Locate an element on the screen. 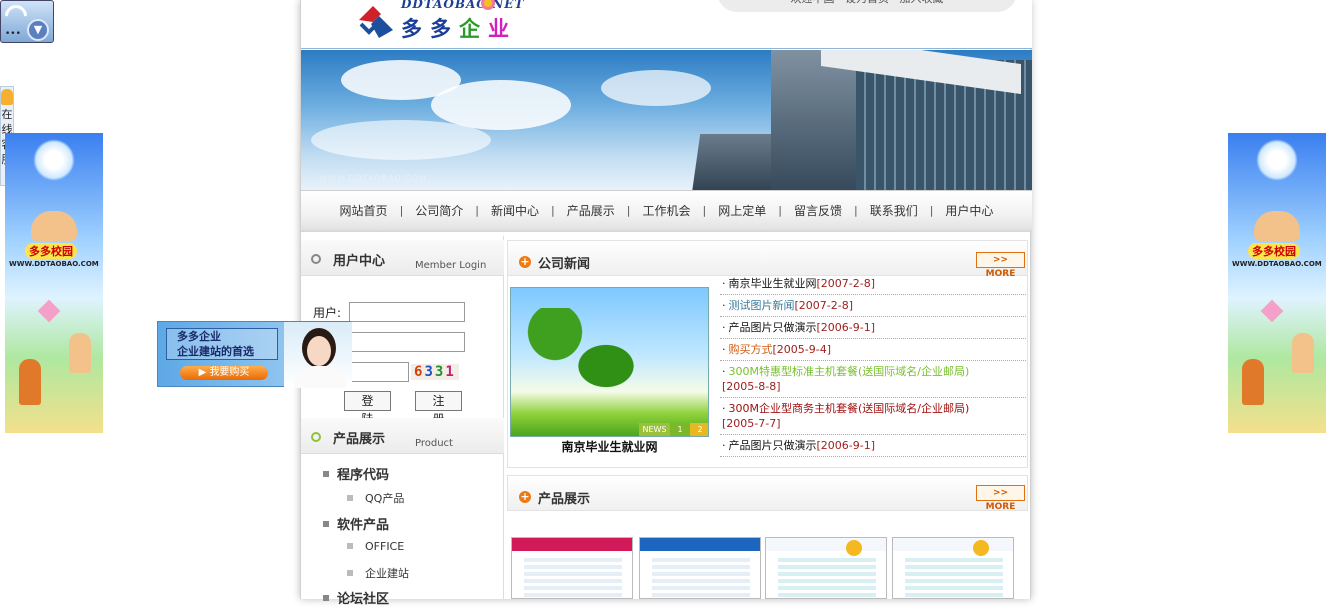  logo-text-en: DDTAOBAO.NET is located at coordinates (462, 5).